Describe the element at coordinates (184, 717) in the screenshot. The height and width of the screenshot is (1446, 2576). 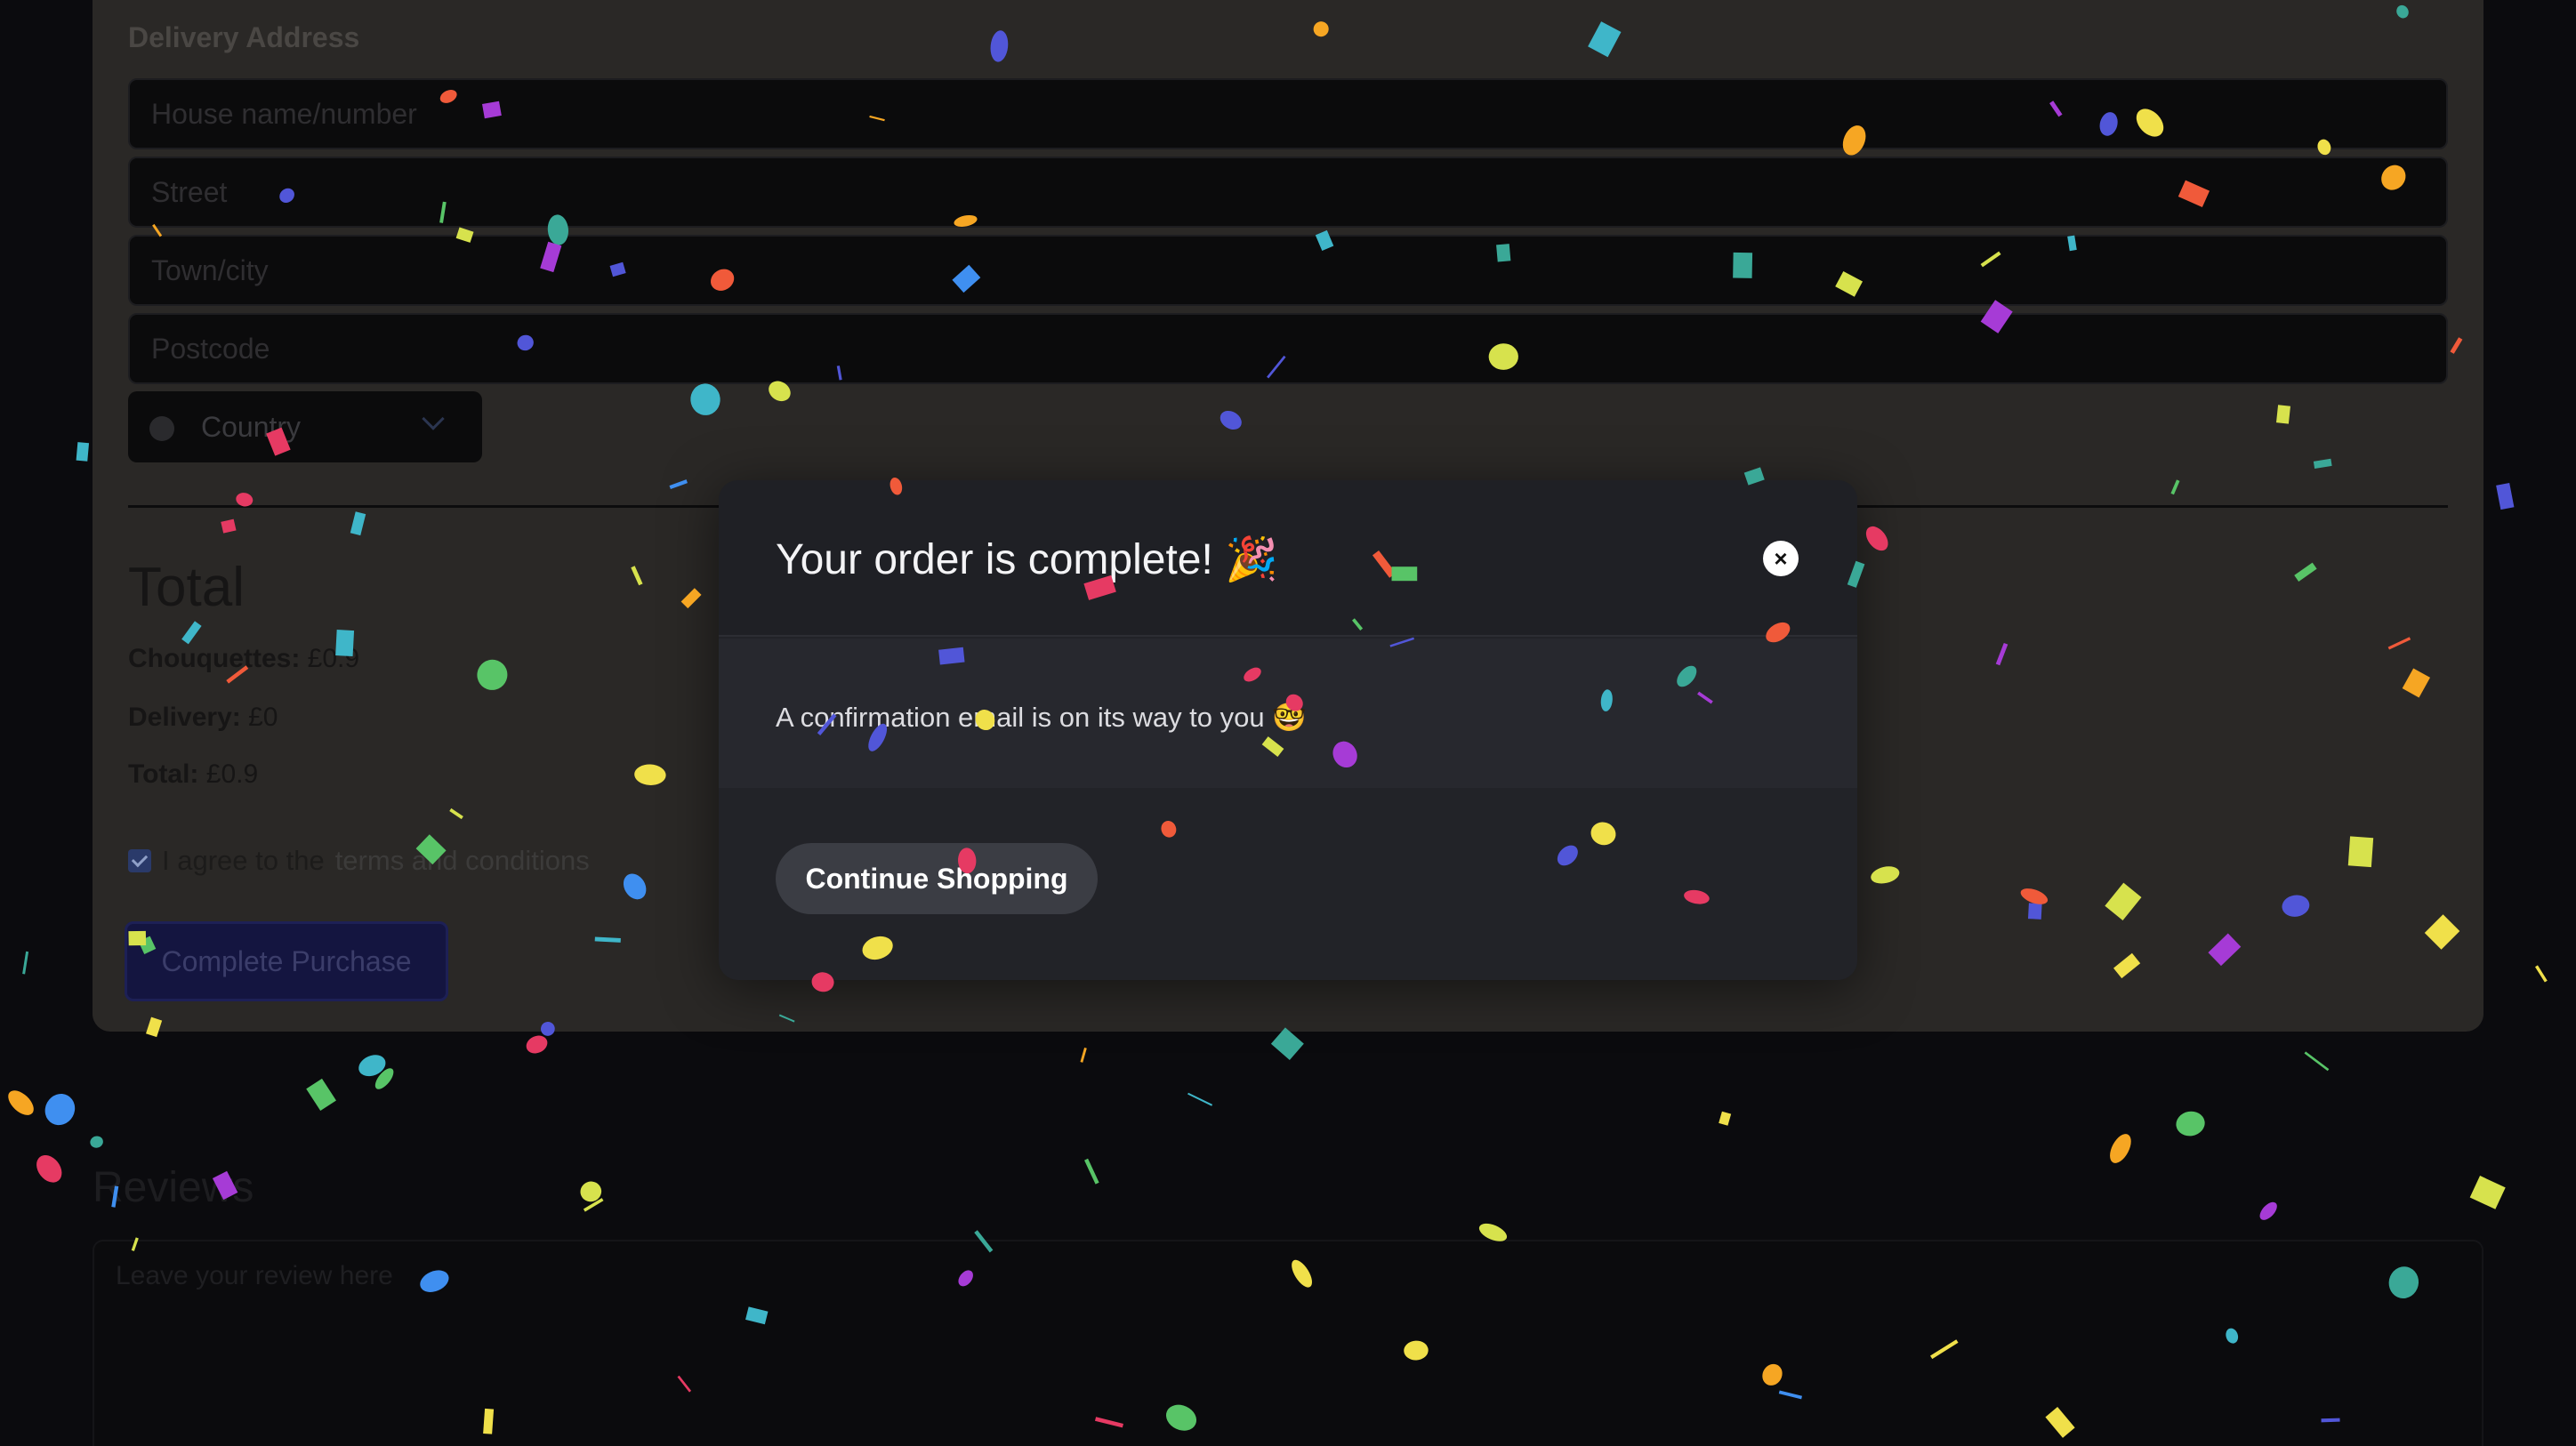
I see `delivery-cost-label: Delivery:` at that location.